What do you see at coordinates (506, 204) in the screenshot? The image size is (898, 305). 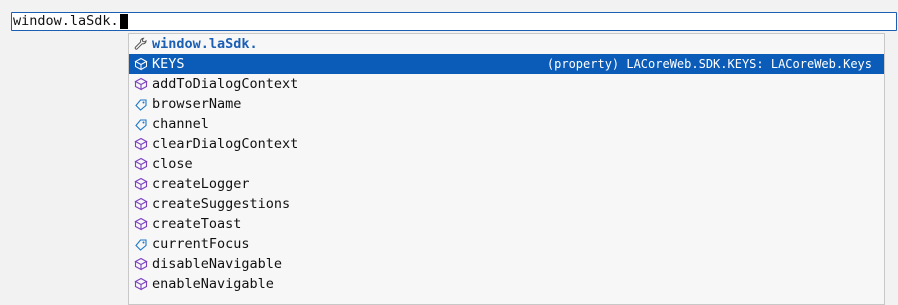 I see `suggestion-item: createSuggestions` at bounding box center [506, 204].